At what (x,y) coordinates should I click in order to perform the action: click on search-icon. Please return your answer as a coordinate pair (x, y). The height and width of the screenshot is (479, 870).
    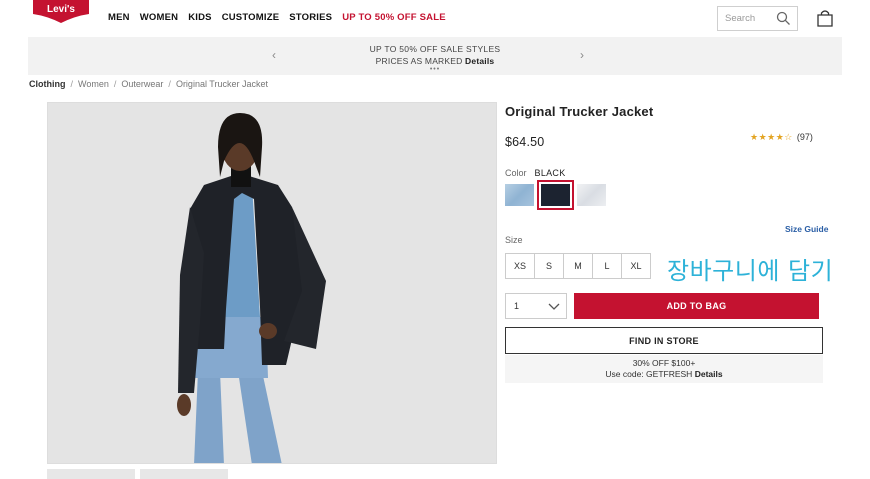
    Looking at the image, I should click on (783, 18).